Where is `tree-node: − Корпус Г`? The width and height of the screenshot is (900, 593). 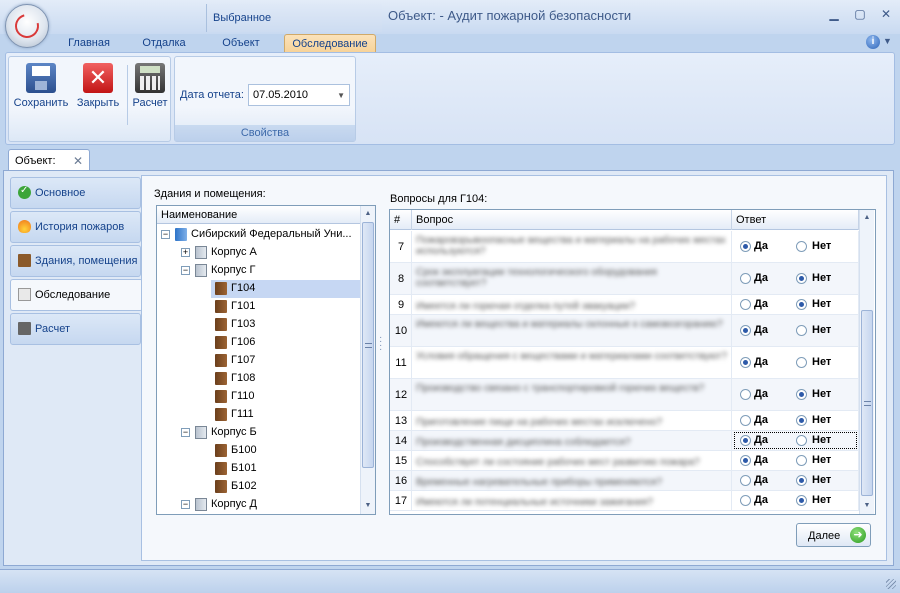 tree-node: − Корпус Г is located at coordinates (258, 271).